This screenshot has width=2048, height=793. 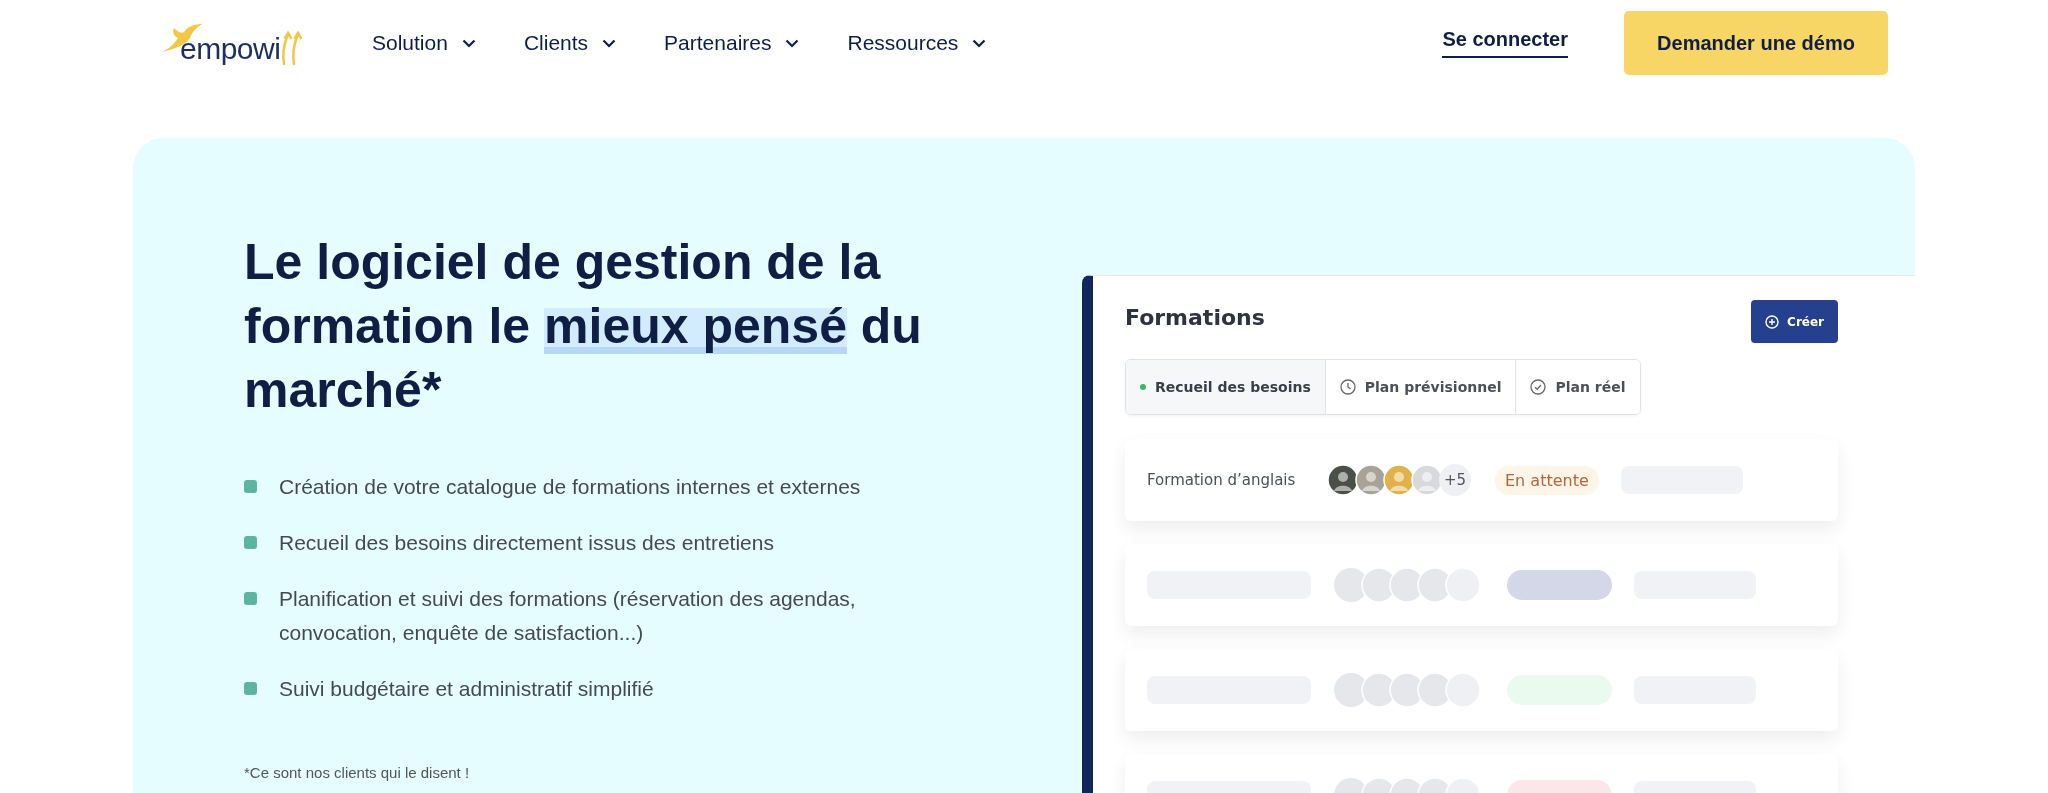 I want to click on hero-heading: Le logiciel de gestion de la formation le mieux pensé du marché*, so click(x=583, y=326).